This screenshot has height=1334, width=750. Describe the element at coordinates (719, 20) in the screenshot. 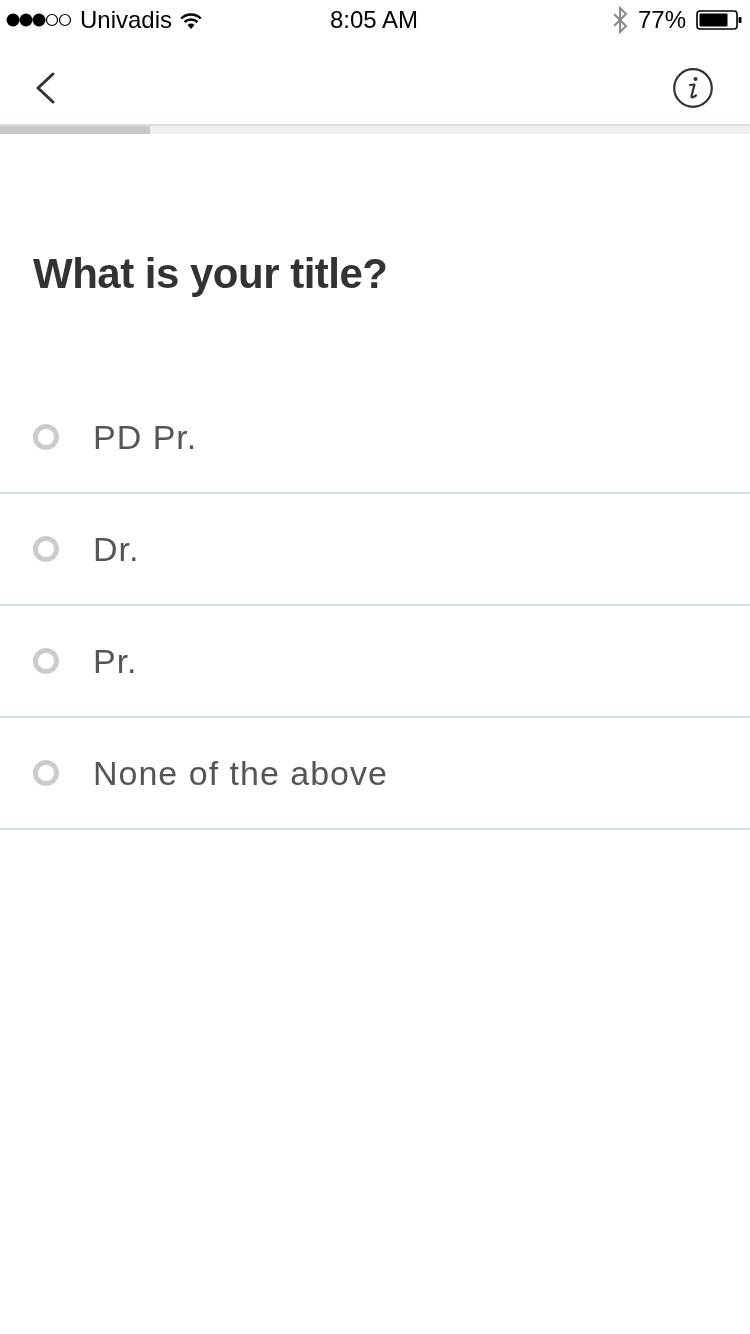

I see `battery-icon` at that location.